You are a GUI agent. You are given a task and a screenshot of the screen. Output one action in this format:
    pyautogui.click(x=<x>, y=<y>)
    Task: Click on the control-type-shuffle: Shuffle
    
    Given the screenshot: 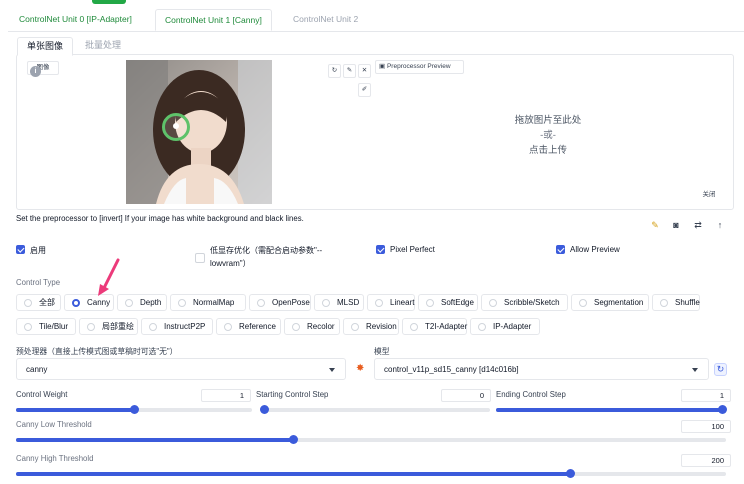 What is the action you would take?
    pyautogui.click(x=676, y=302)
    